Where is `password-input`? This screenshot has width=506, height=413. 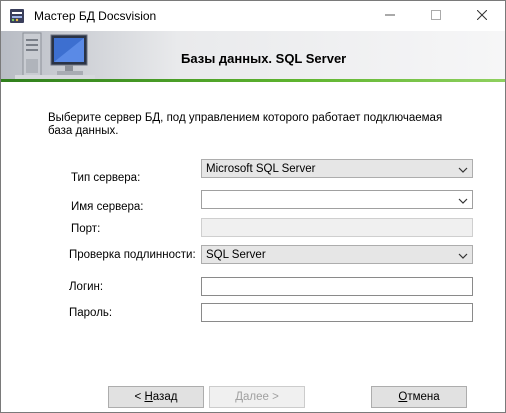 password-input is located at coordinates (337, 312).